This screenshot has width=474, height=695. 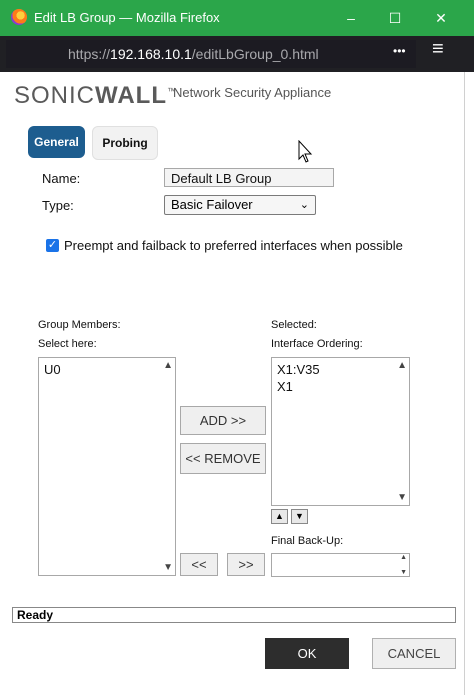 I want to click on list-item: X1, so click(x=285, y=386).